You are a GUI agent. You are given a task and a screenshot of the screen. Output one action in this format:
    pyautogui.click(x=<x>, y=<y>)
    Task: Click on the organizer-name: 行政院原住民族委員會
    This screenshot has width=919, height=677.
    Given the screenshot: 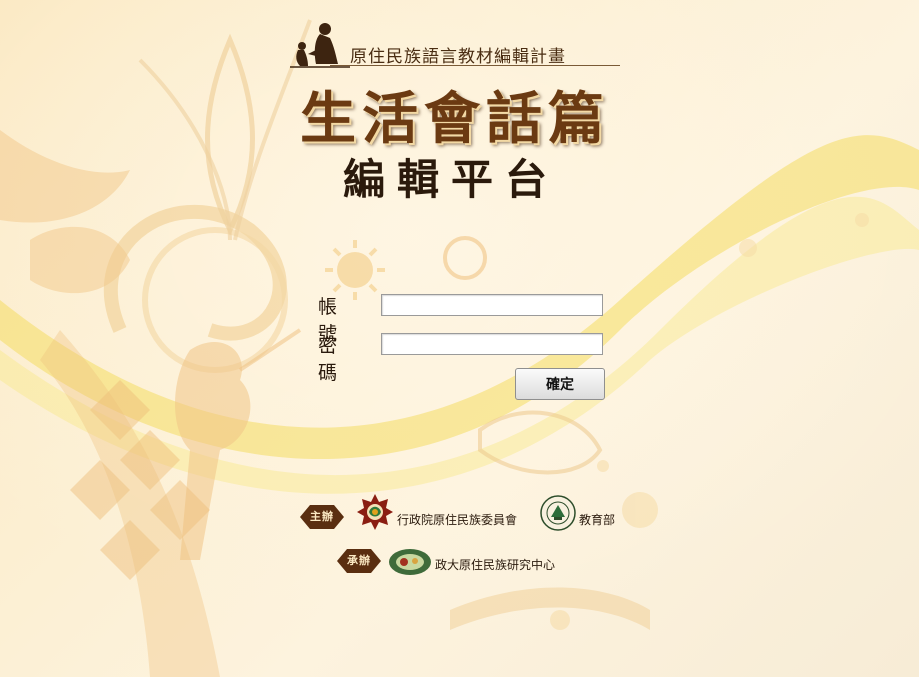 What is the action you would take?
    pyautogui.click(x=457, y=520)
    